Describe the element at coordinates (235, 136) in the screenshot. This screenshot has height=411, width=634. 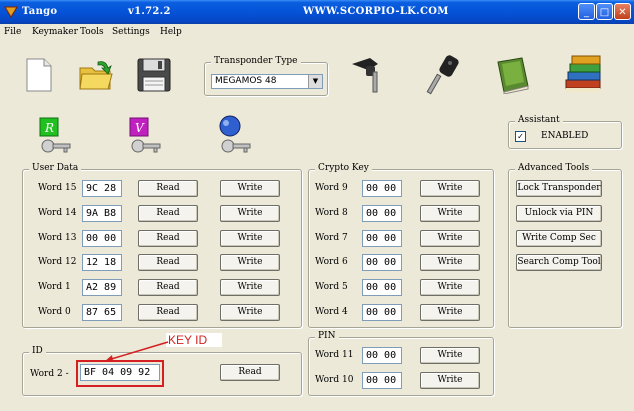
I see `key-bubble-icon` at that location.